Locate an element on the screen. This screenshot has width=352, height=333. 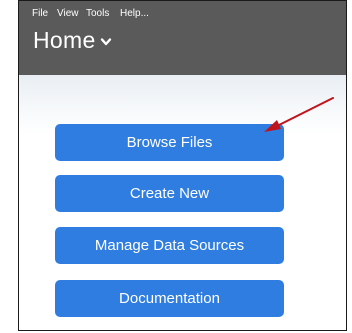
menu-file: File is located at coordinates (44, 13).